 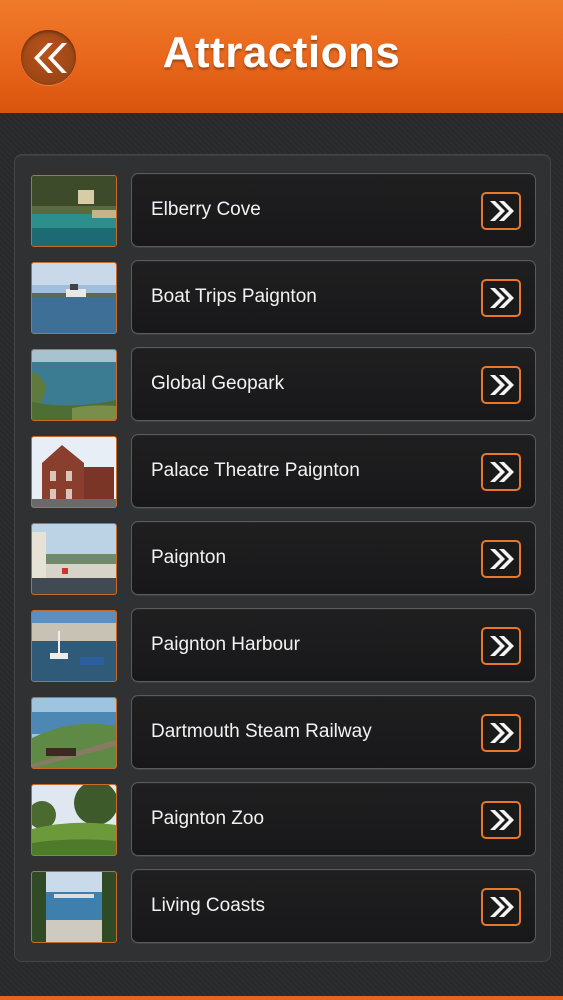 What do you see at coordinates (218, 383) in the screenshot?
I see `attraction-label: Global Geopark` at bounding box center [218, 383].